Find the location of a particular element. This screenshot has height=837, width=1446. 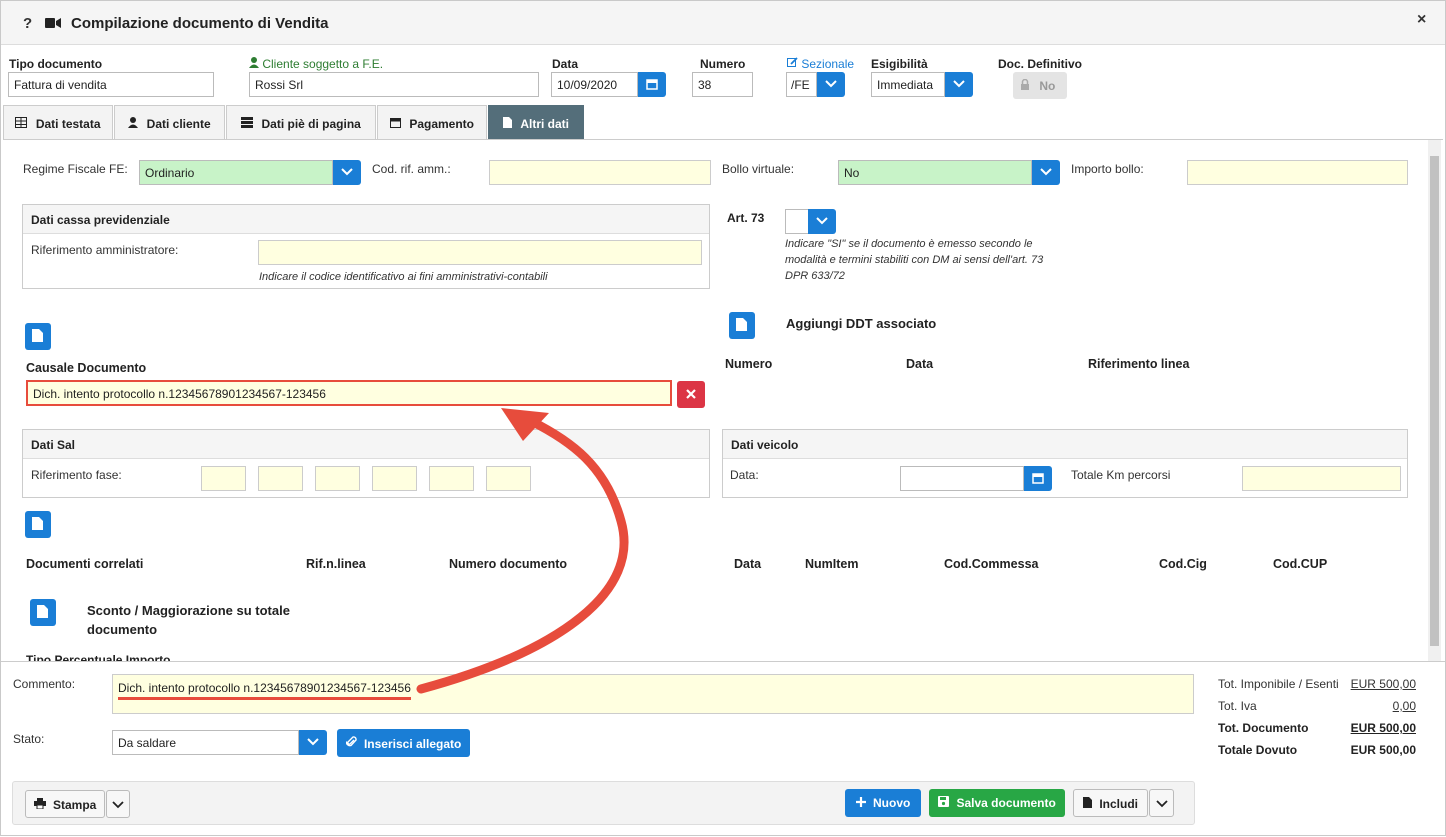

includi-options-button is located at coordinates (1161, 803).